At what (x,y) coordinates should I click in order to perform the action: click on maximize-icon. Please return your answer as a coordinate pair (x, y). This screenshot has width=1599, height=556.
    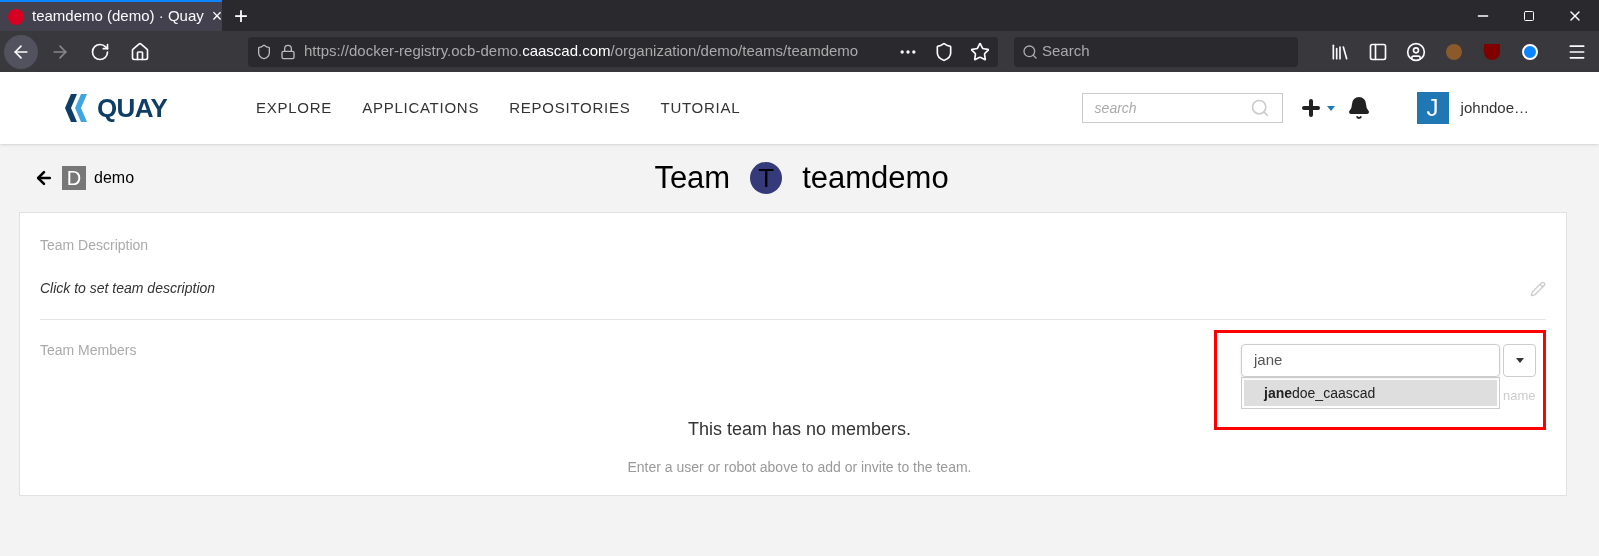
    Looking at the image, I should click on (1529, 15).